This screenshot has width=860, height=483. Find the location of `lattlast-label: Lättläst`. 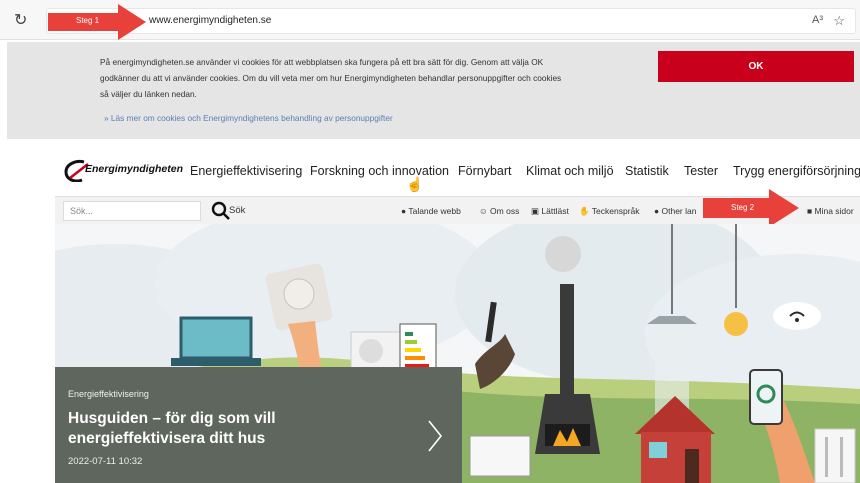

lattlast-label: Lättläst is located at coordinates (555, 211).